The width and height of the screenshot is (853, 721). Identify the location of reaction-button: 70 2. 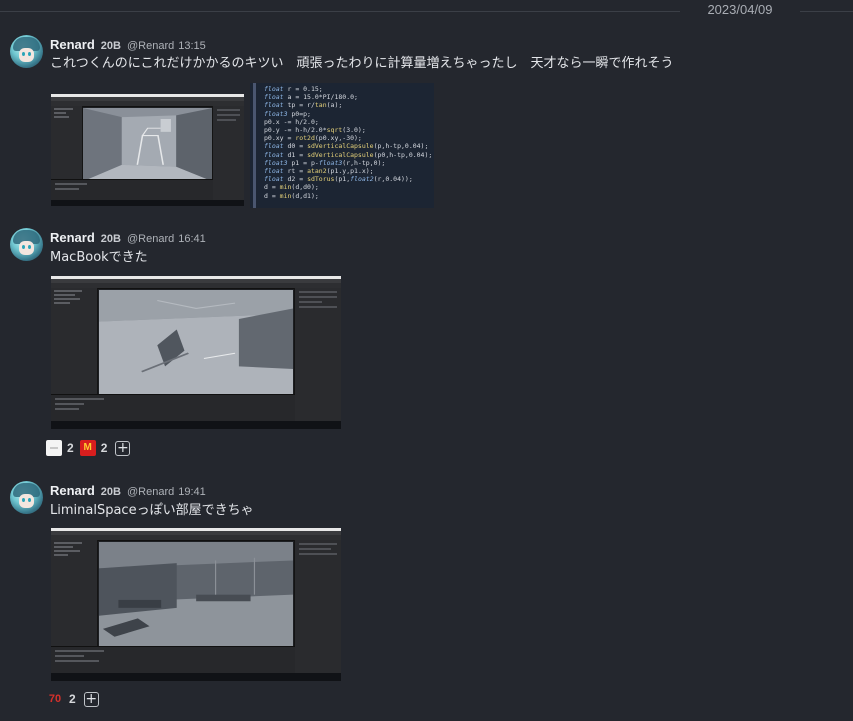
(61, 699).